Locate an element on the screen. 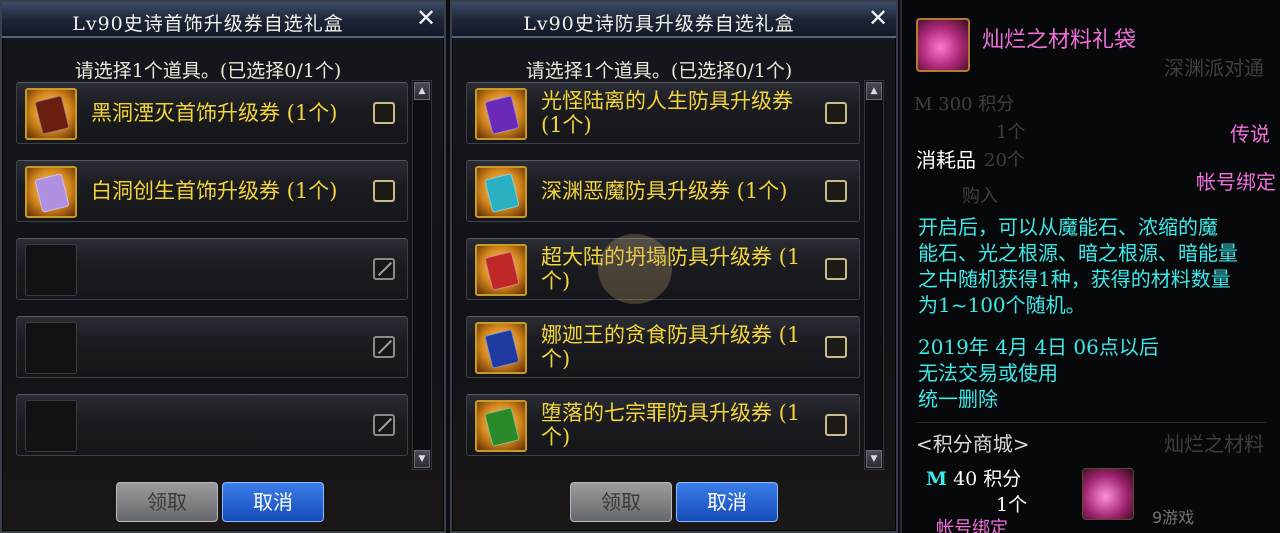 This screenshot has width=1280, height=533. dialog-titlebar: Lv90史诗首饰升级券自选礼盒 ✕ is located at coordinates (223, 20).